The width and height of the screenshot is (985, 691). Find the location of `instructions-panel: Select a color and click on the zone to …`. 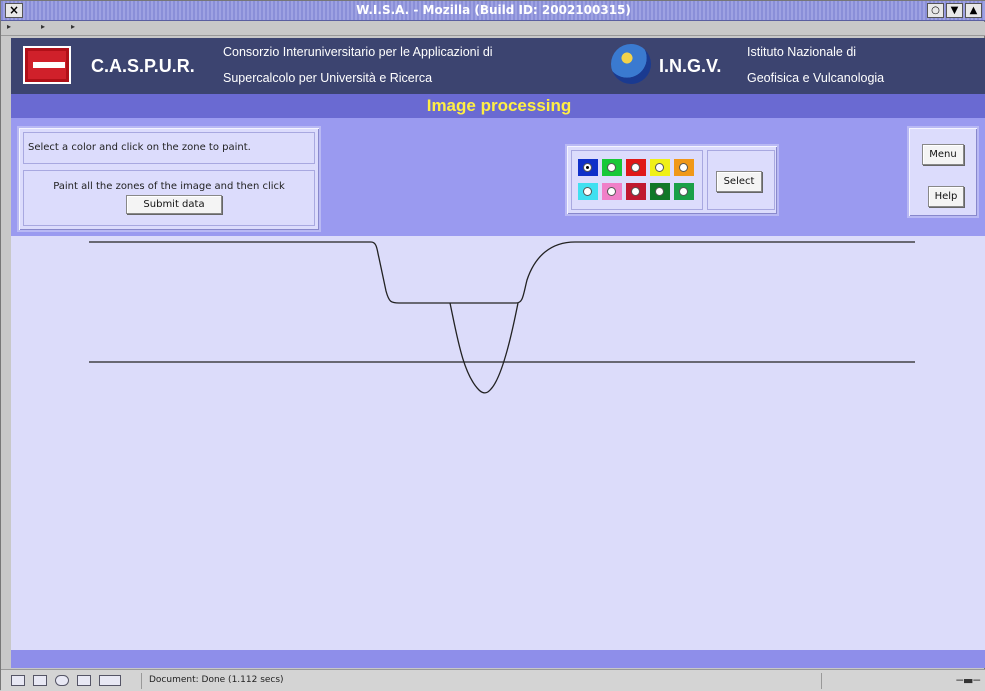

instructions-panel: Select a color and click on the zone to … is located at coordinates (169, 179).